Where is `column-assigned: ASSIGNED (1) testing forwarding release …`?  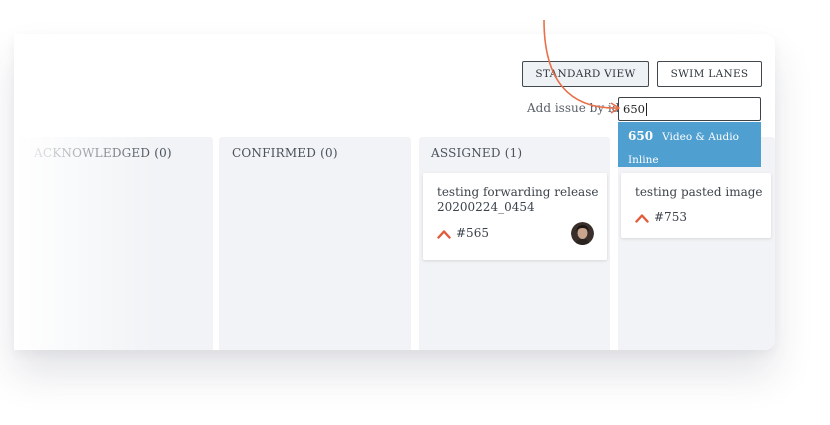 column-assigned: ASSIGNED (1) testing forwarding release … is located at coordinates (514, 243).